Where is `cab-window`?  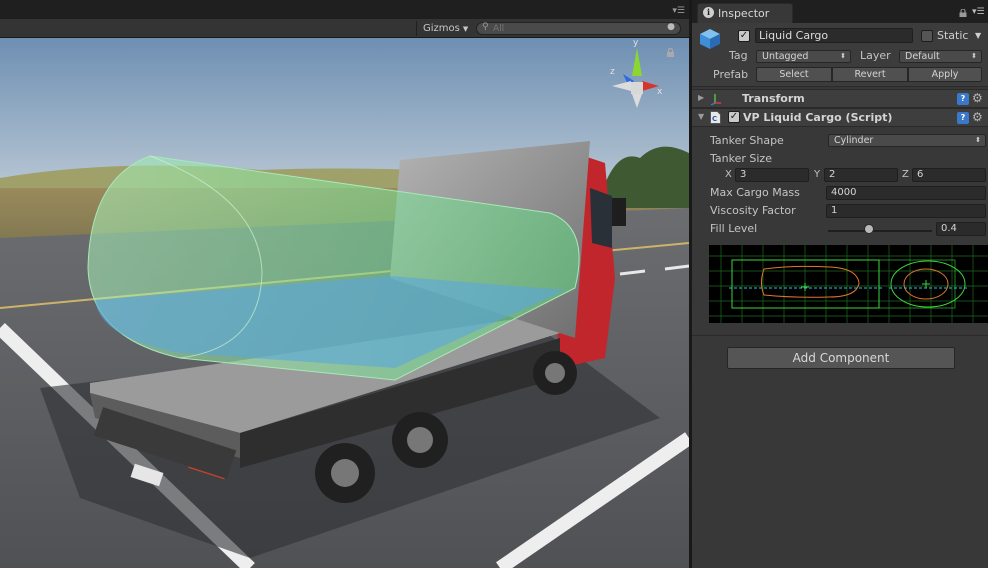 cab-window is located at coordinates (601, 218).